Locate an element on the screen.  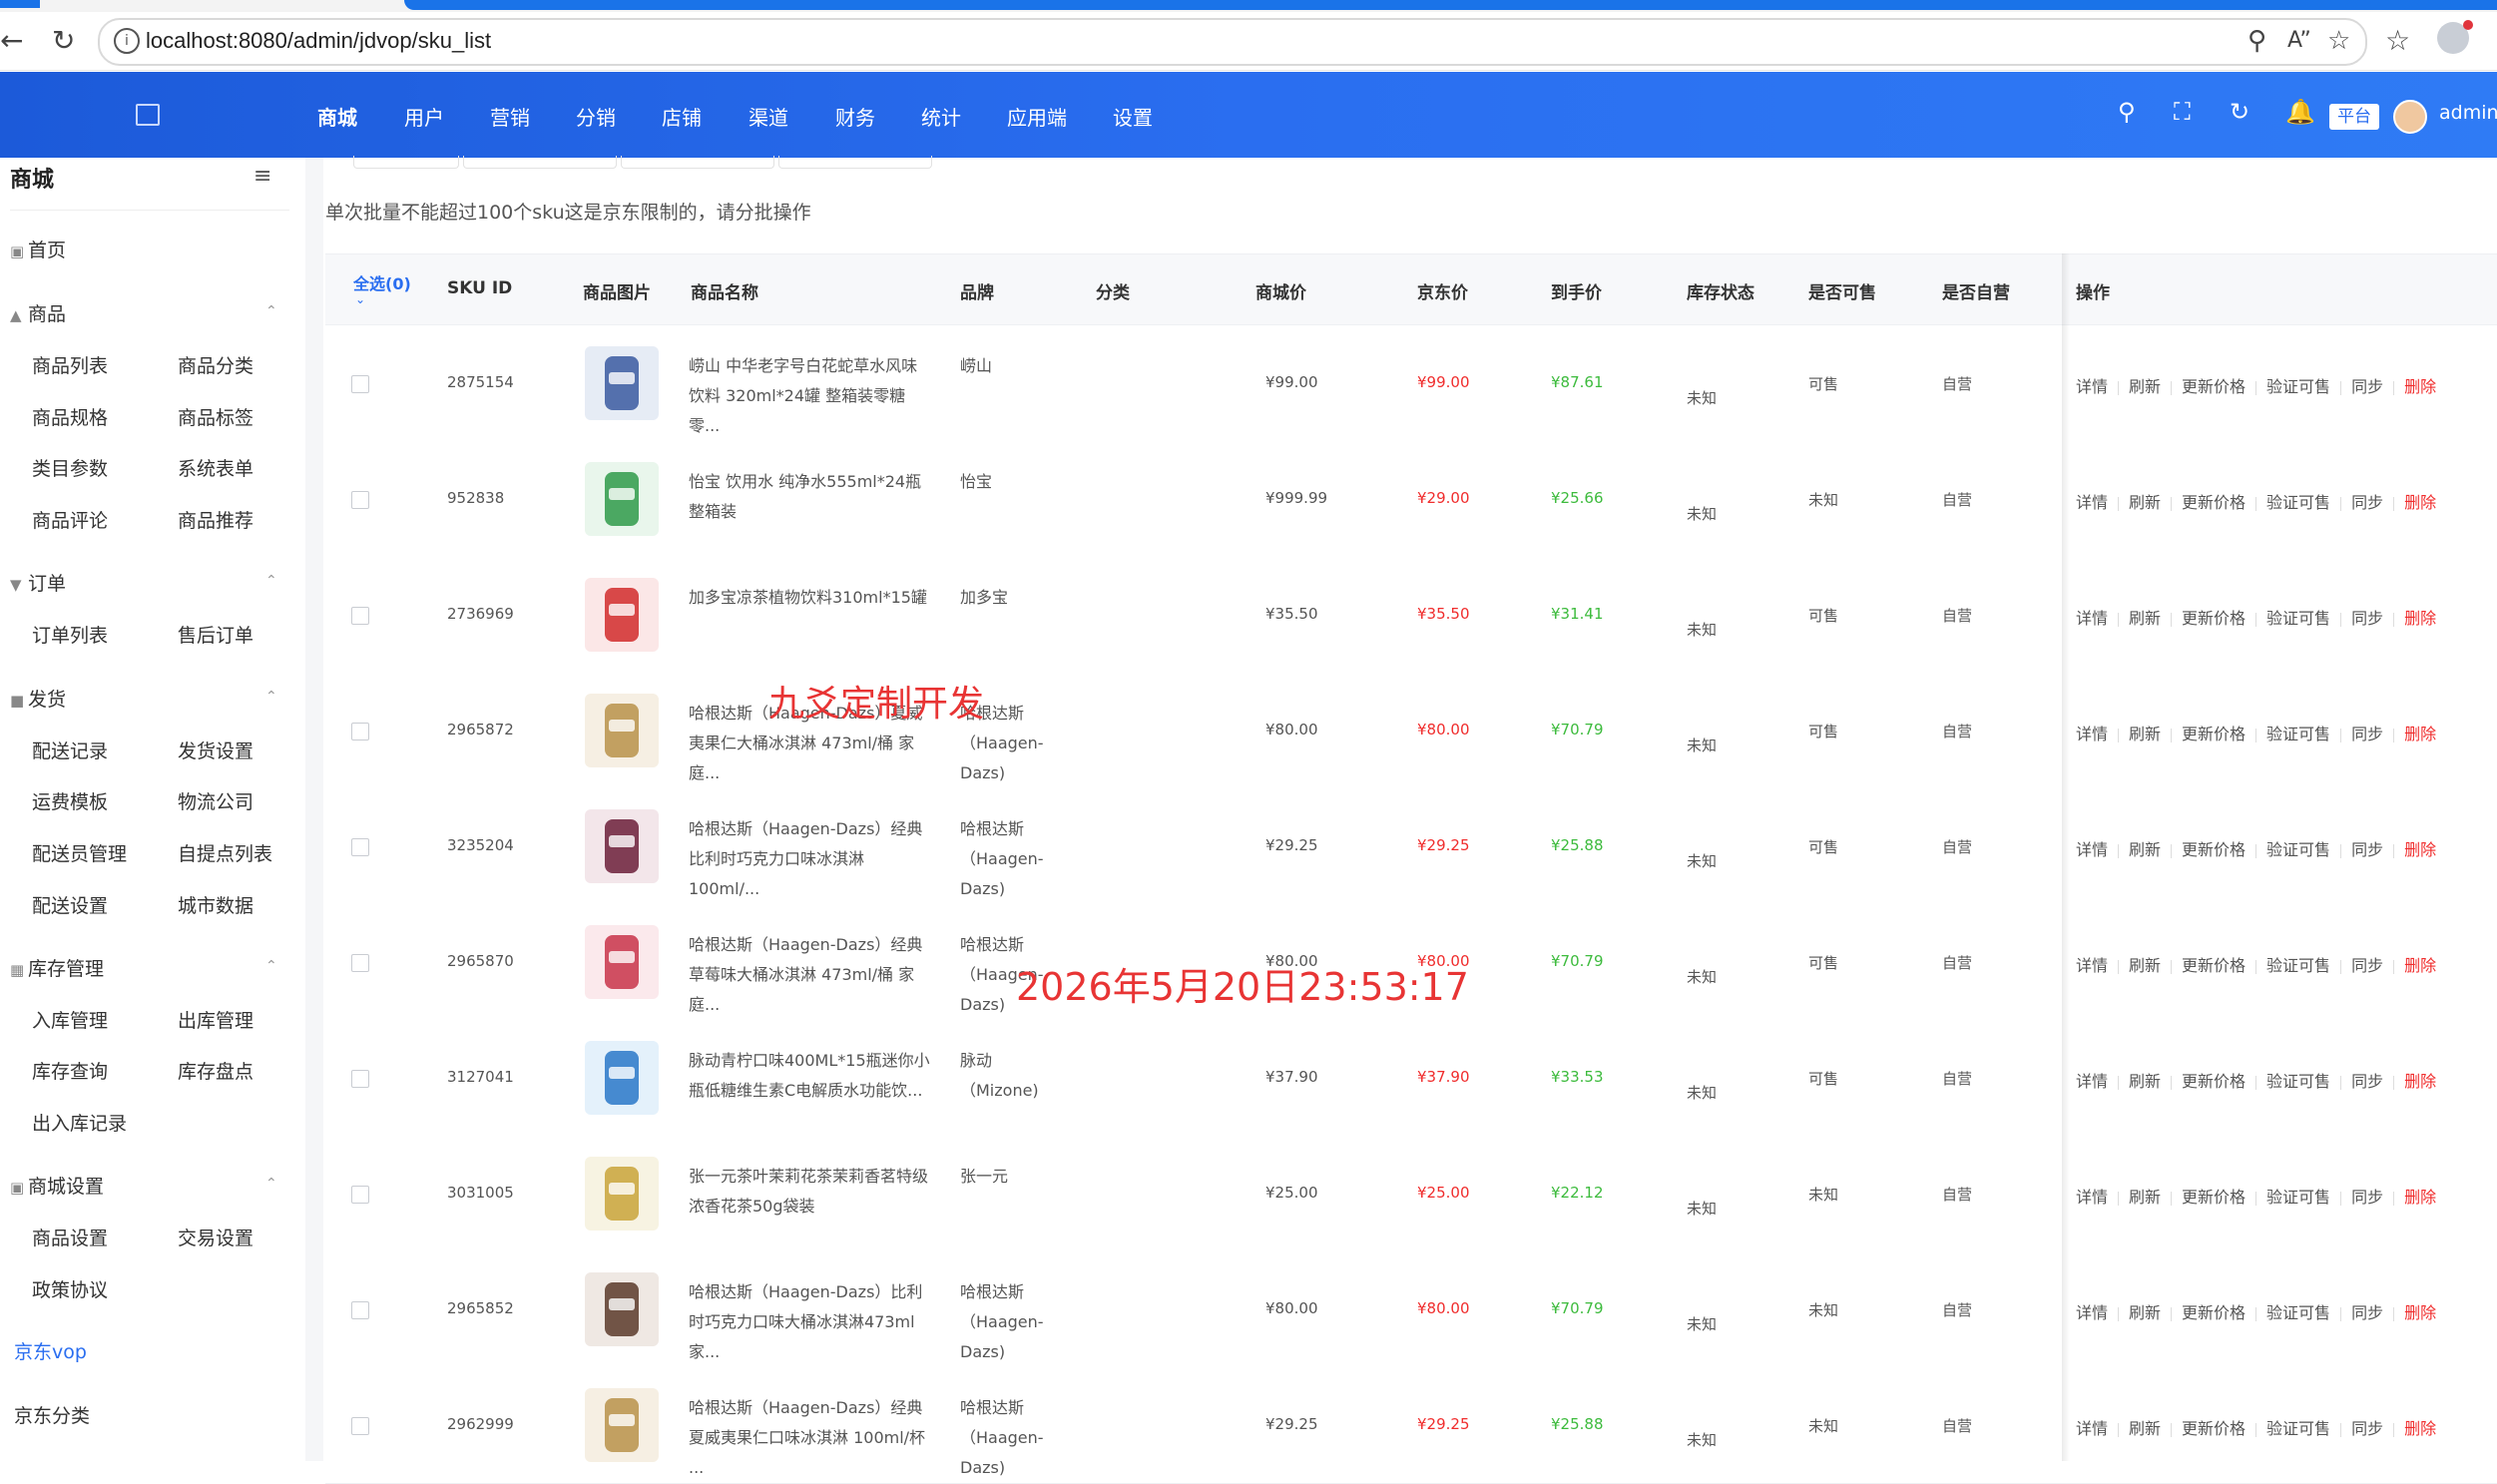
sidebar-item-jd-vop: 京东vop is located at coordinates (51, 1350).